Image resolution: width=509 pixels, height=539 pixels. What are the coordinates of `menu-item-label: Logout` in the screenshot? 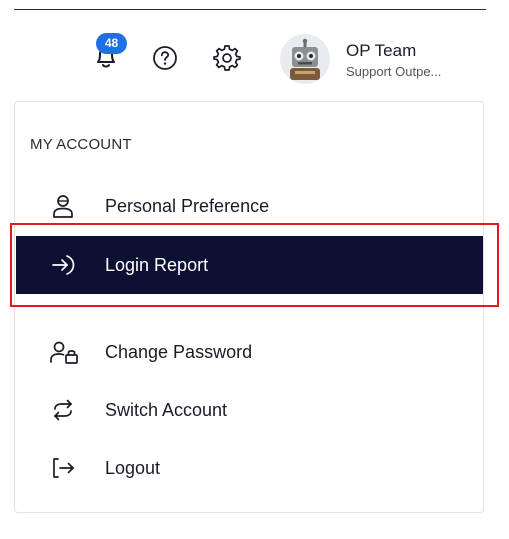 It's located at (133, 468).